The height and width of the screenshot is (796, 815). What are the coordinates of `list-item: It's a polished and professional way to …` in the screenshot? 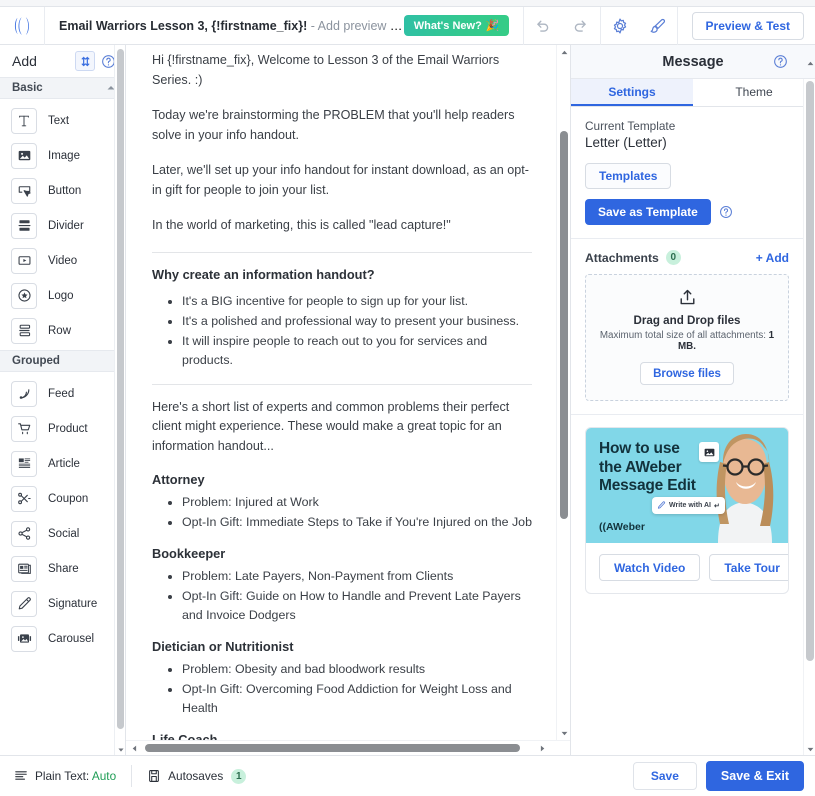 It's located at (357, 321).